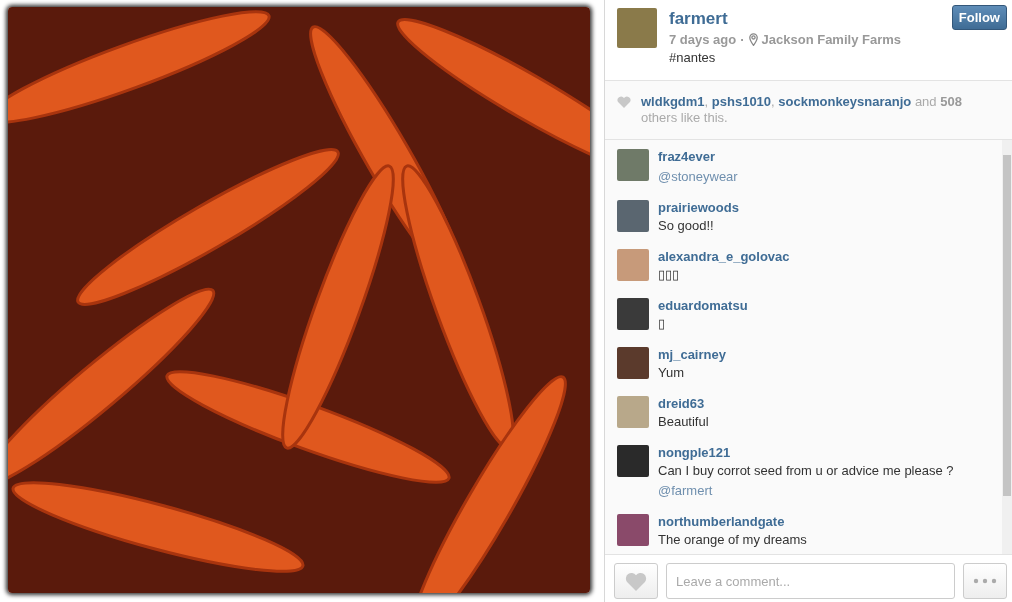 This screenshot has height=602, width=1012. What do you see at coordinates (724, 256) in the screenshot?
I see `comment-username: alexandra_e_golovac` at bounding box center [724, 256].